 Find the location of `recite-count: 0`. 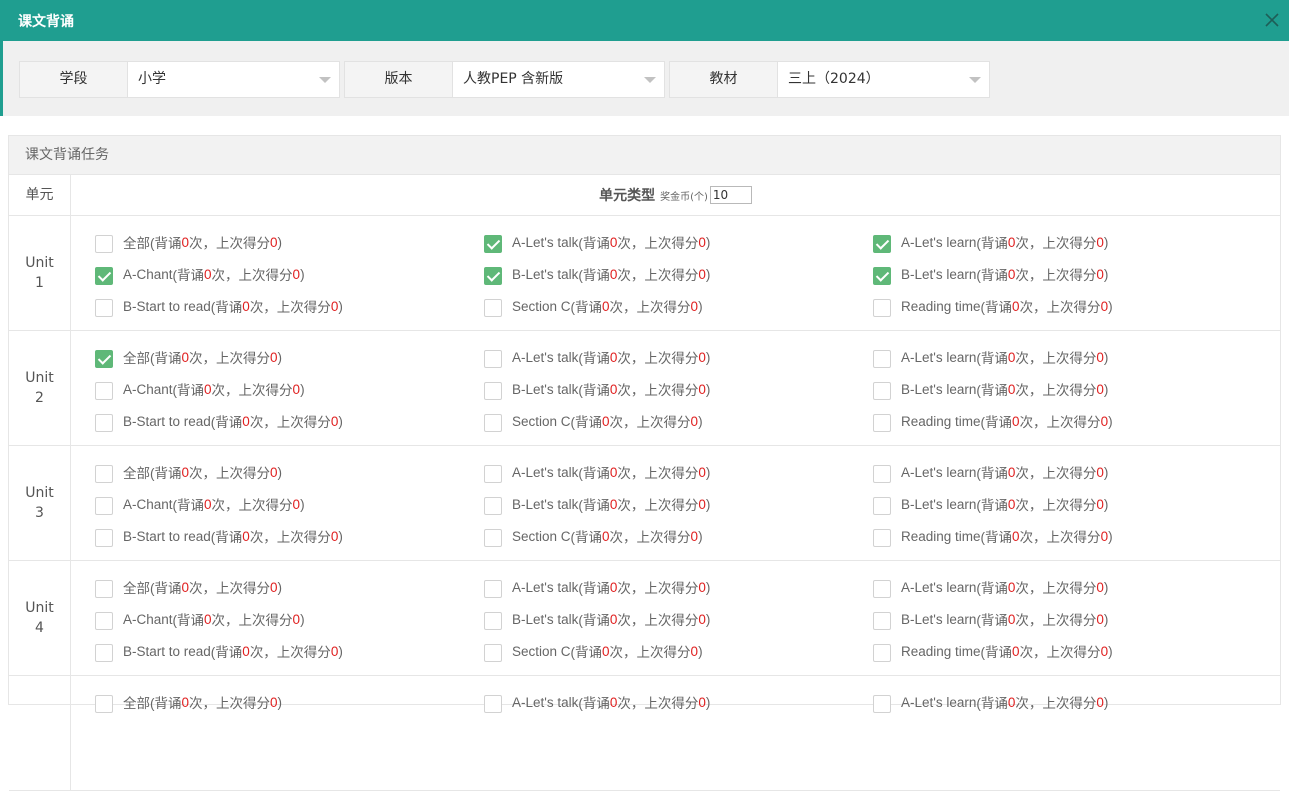

recite-count: 0 is located at coordinates (606, 306).